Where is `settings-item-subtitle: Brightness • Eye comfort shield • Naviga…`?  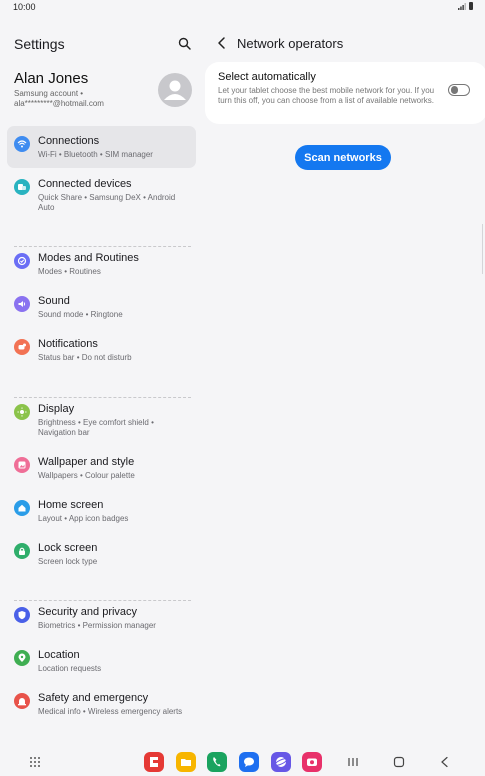 settings-item-subtitle: Brightness • Eye comfort shield • Naviga… is located at coordinates (96, 427).